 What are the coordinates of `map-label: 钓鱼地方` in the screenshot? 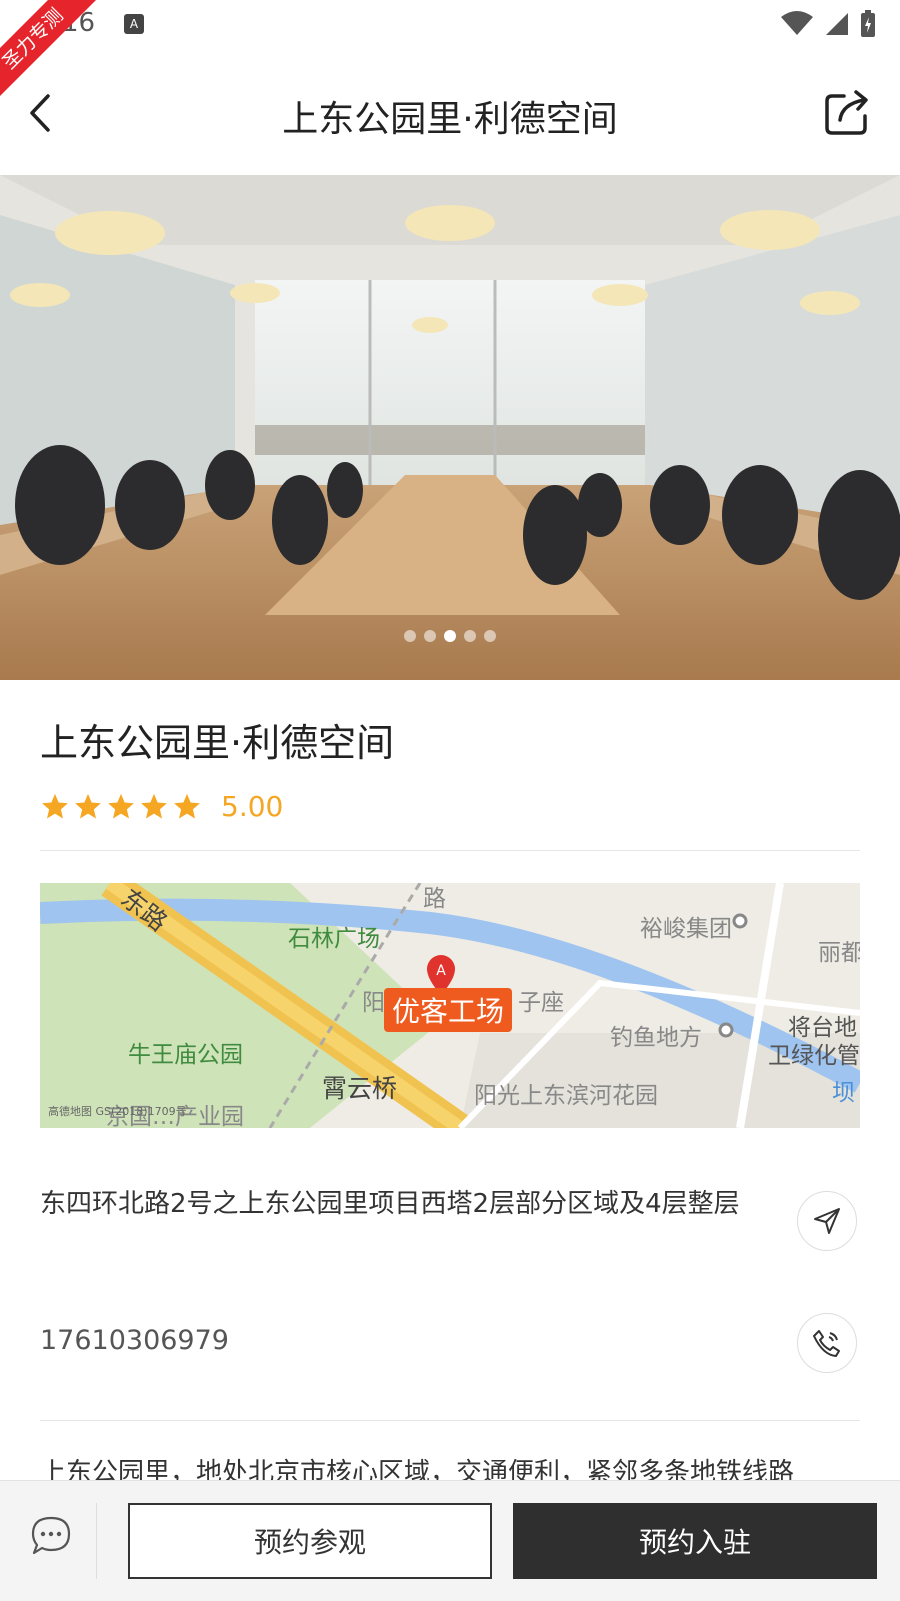 It's located at (656, 1038).